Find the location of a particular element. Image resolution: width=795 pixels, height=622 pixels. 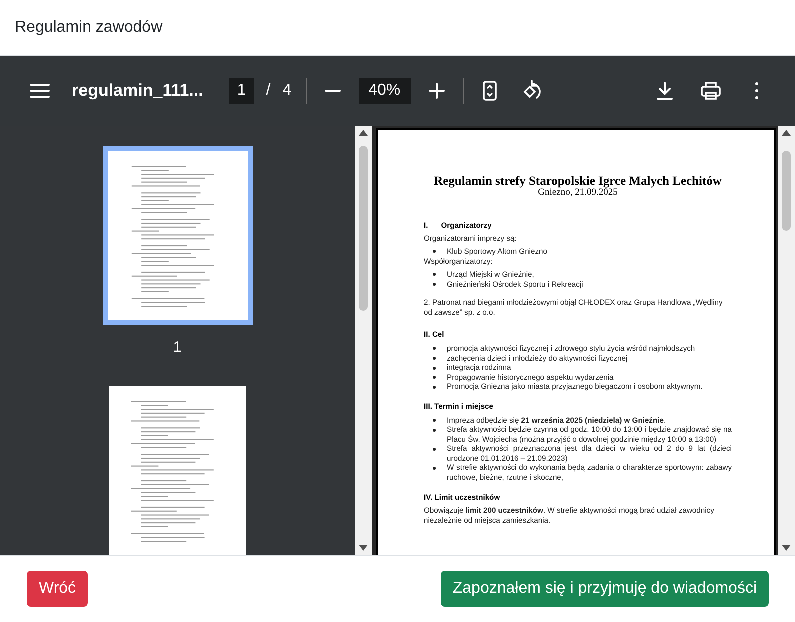

print-icon is located at coordinates (711, 91).